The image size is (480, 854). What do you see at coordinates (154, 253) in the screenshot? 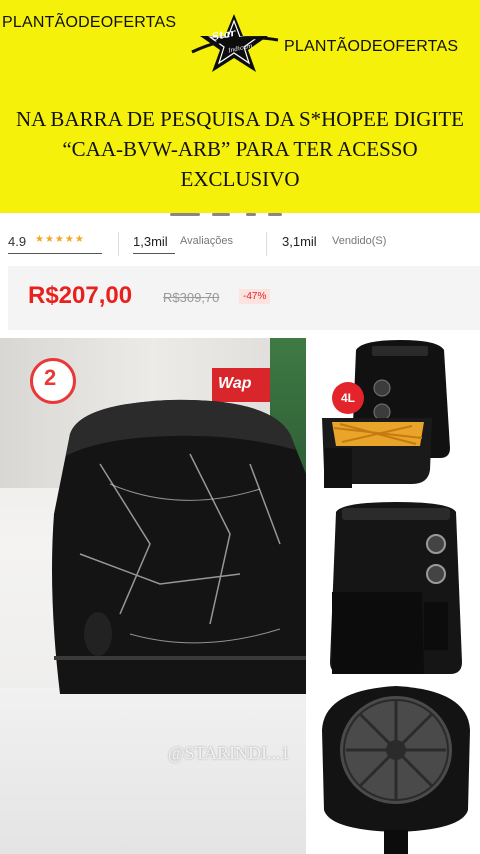
I see `reviews-underline` at bounding box center [154, 253].